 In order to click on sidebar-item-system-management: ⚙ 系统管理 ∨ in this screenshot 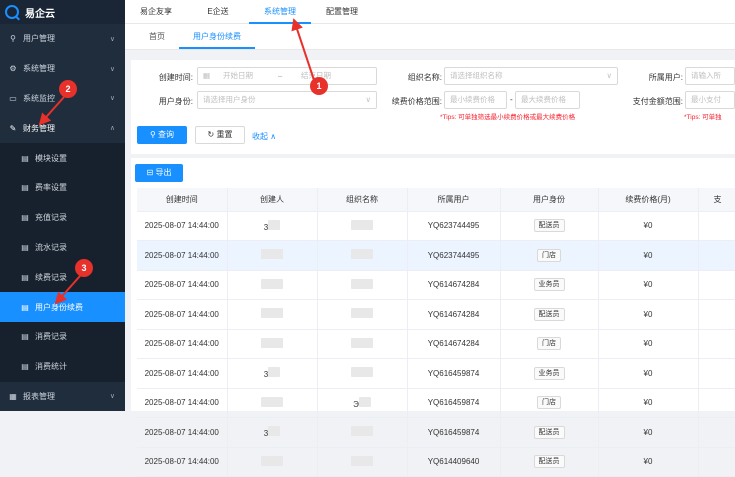, I will do `click(62, 69)`.